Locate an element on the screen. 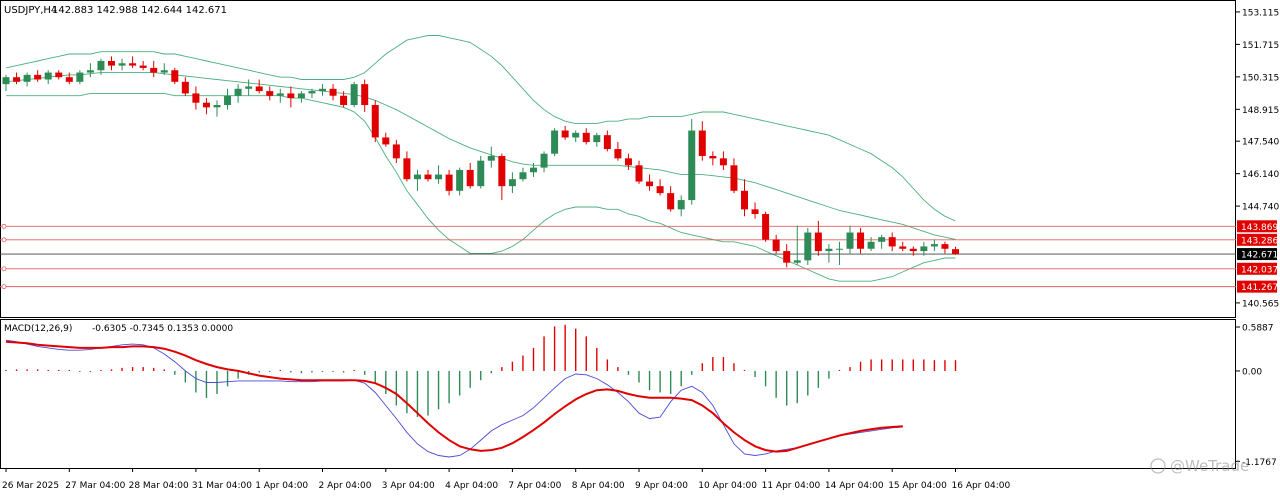  current-price-tag-label: 142.671 is located at coordinates (1259, 256).